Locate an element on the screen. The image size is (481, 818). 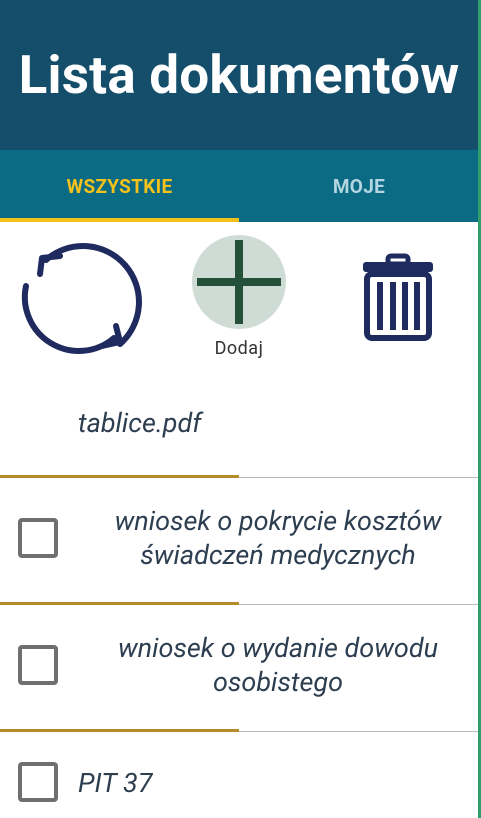
tab-mine: MOJE is located at coordinates (359, 186).